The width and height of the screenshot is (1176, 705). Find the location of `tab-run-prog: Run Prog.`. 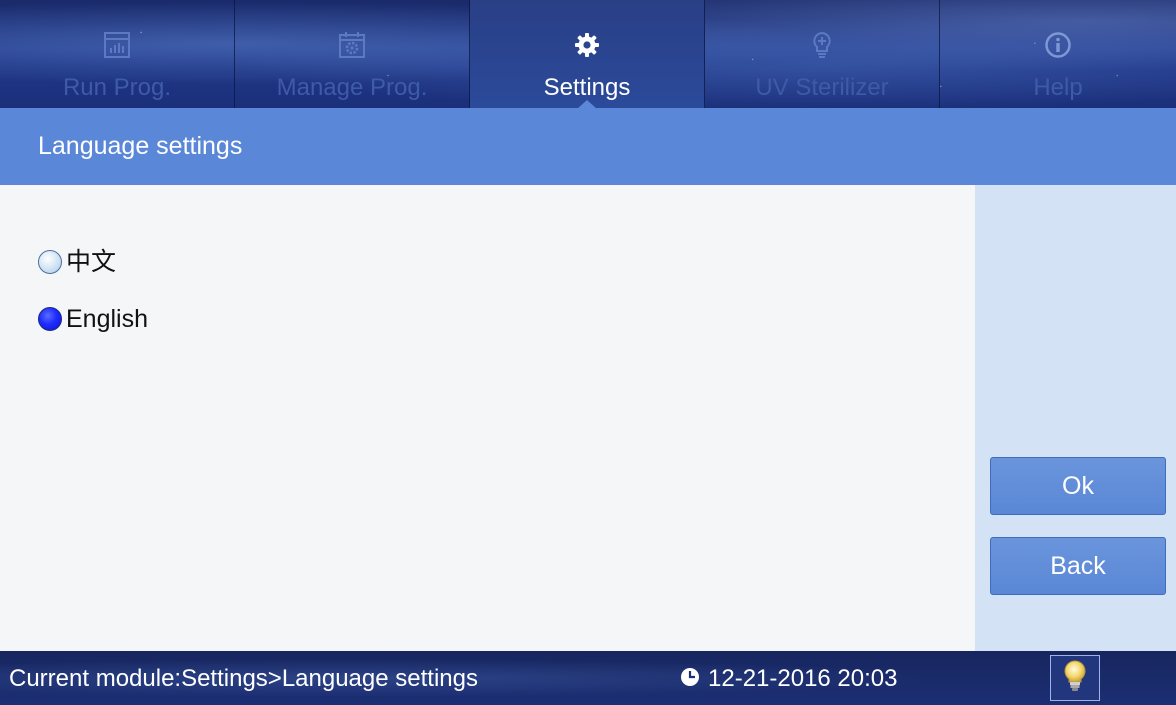

tab-run-prog: Run Prog. is located at coordinates (117, 54).